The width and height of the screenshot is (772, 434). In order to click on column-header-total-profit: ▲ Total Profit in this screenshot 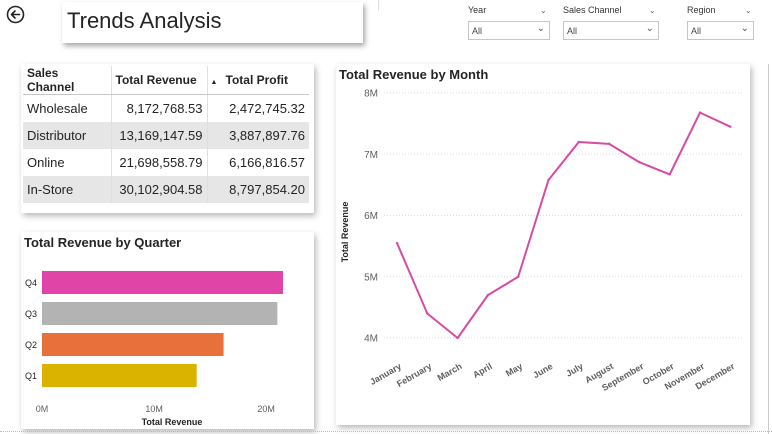, I will do `click(257, 80)`.